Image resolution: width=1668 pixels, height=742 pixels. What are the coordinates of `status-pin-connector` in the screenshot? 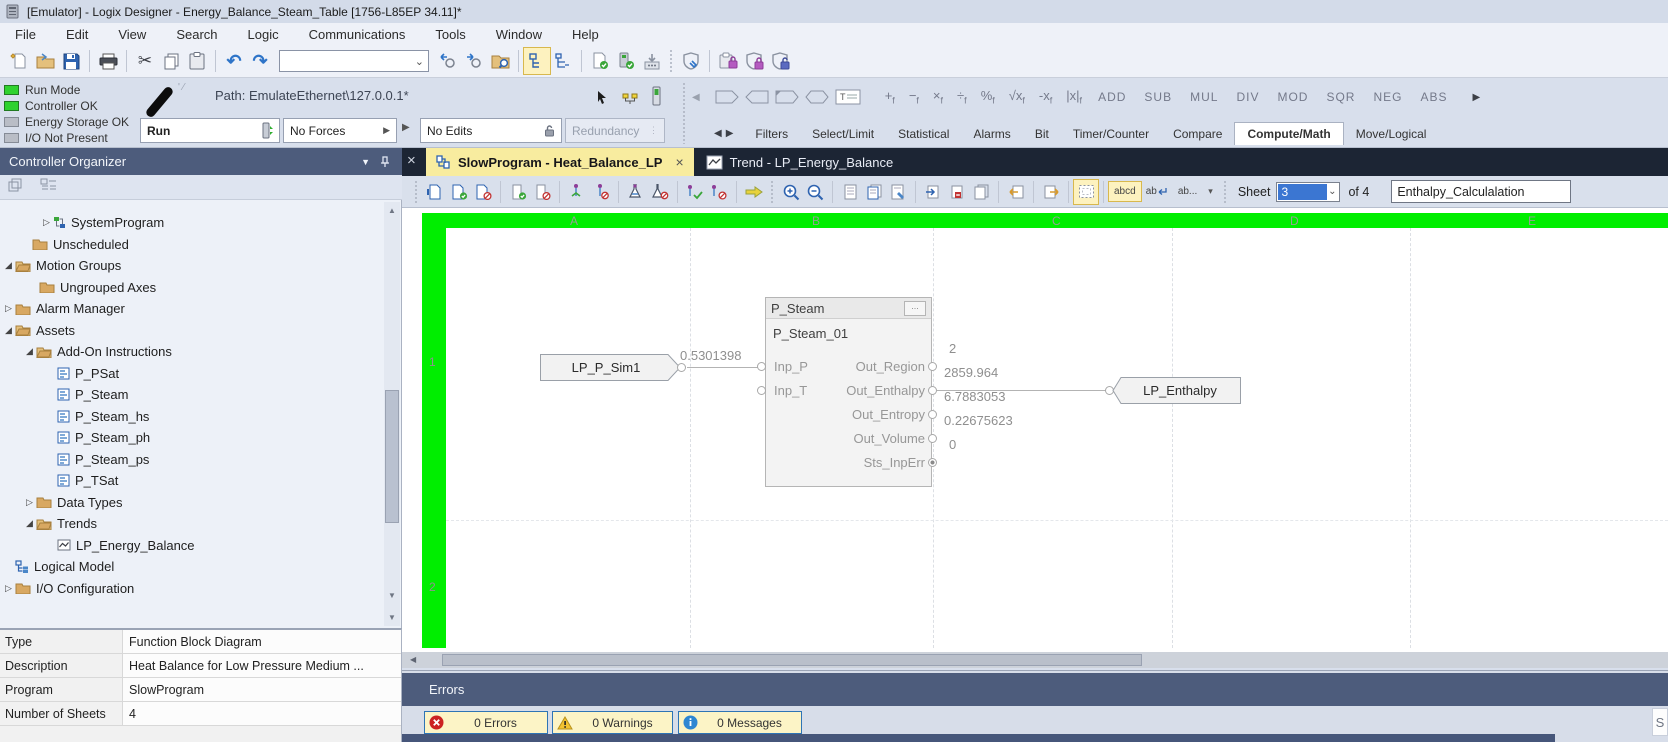 It's located at (932, 462).